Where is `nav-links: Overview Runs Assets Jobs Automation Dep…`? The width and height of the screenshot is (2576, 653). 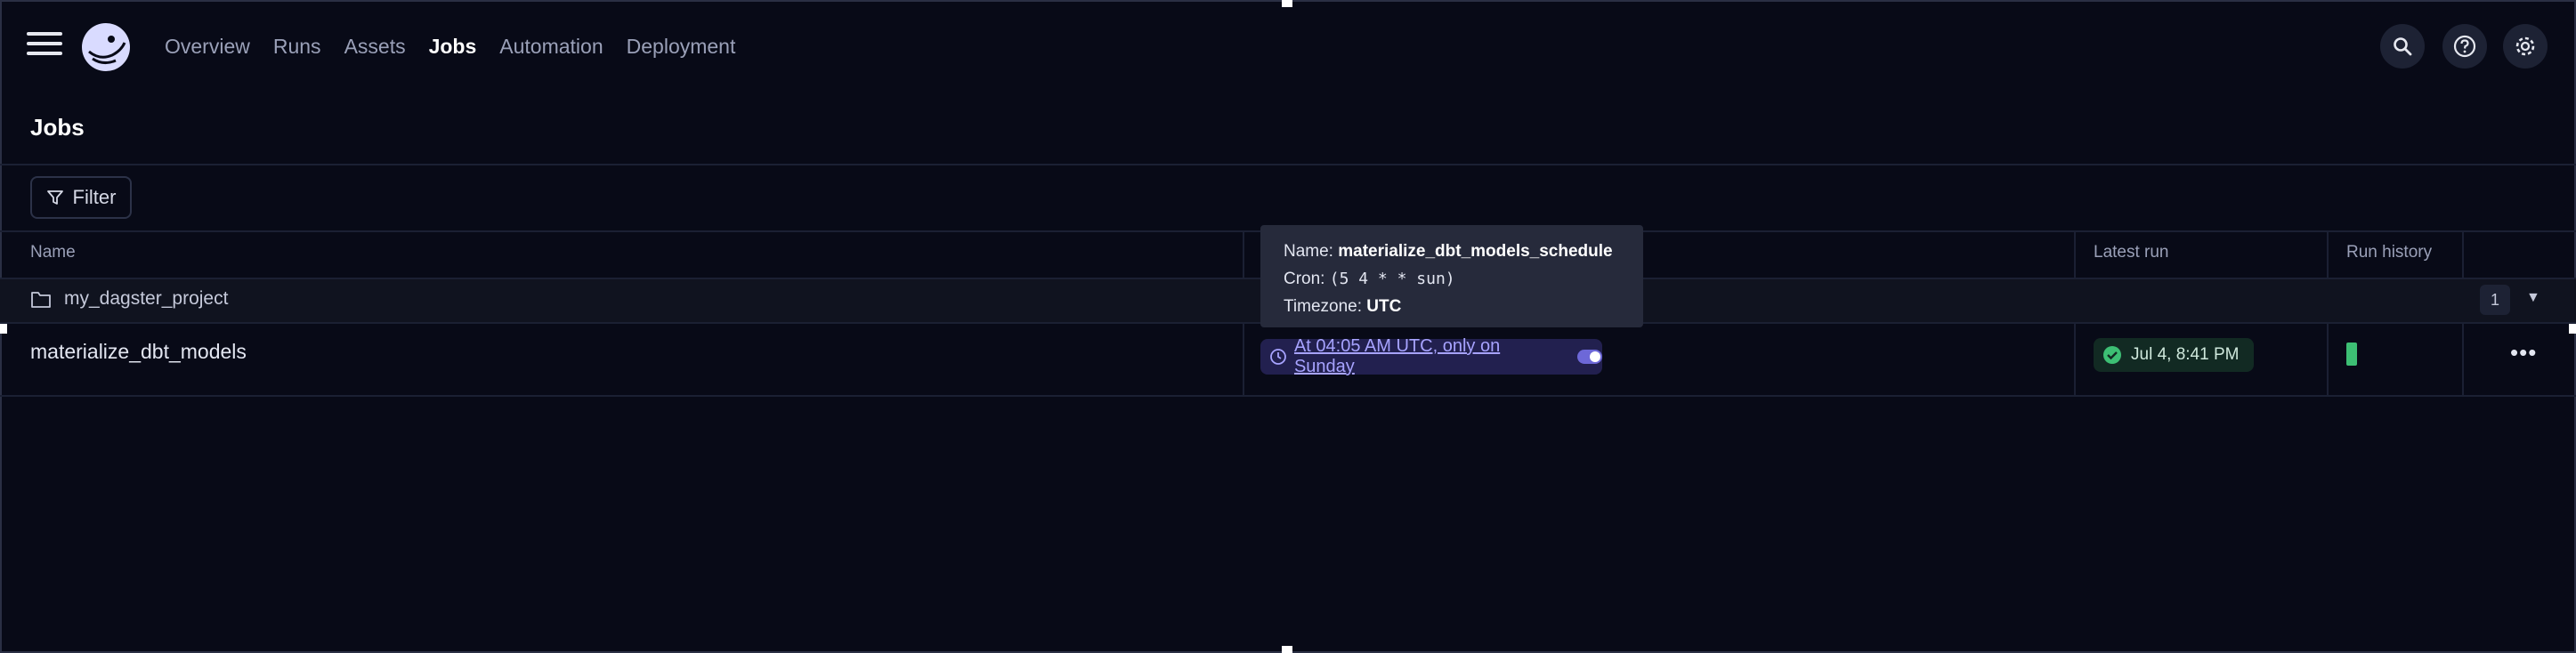
nav-links: Overview Runs Assets Jobs Automation Dep… is located at coordinates (461, 46).